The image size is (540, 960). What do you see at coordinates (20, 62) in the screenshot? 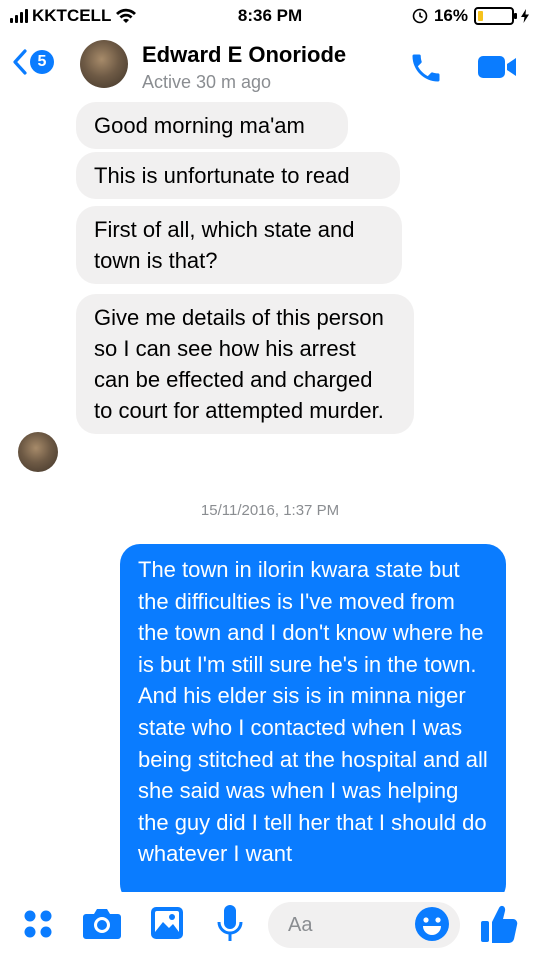
I see `back-chevron-icon` at bounding box center [20, 62].